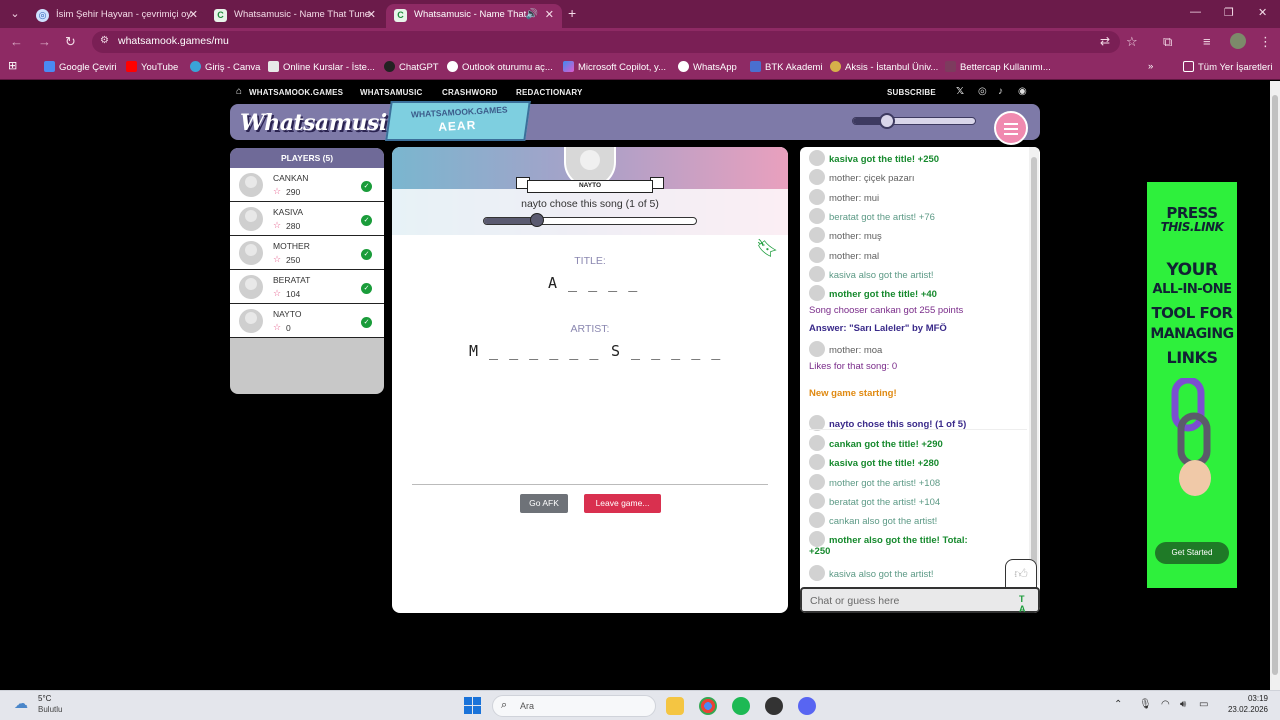  I want to click on microphone-icon: 🎙︎, so click(1145, 704).